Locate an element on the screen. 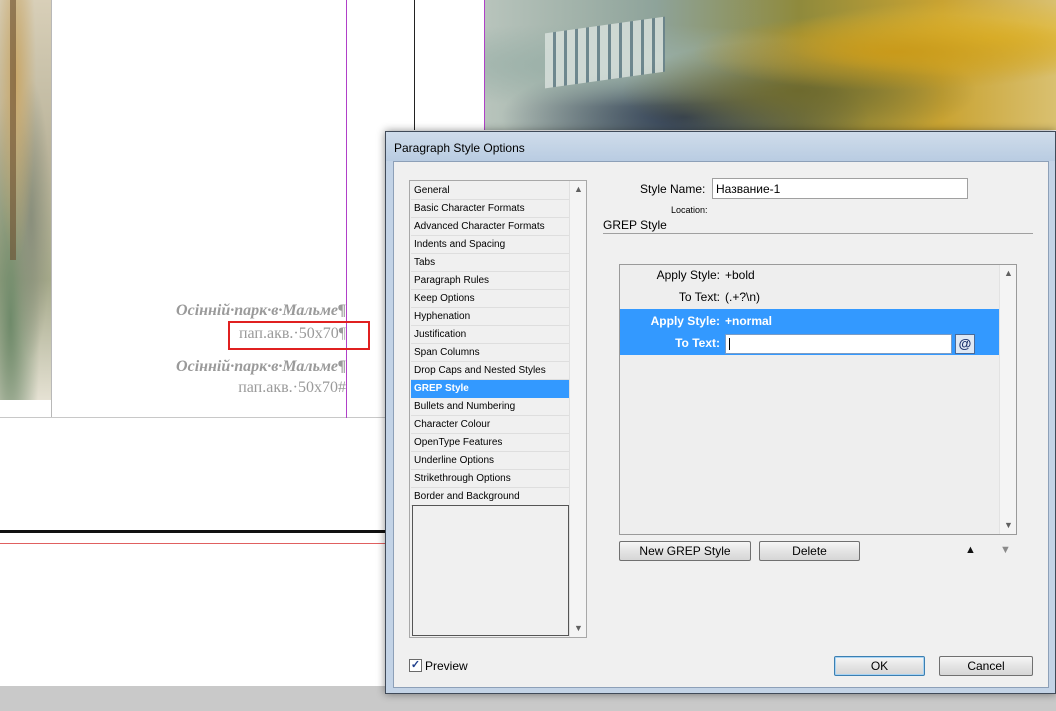 Image resolution: width=1056 pixels, height=711 pixels. artwork-image-left is located at coordinates (26, 200).